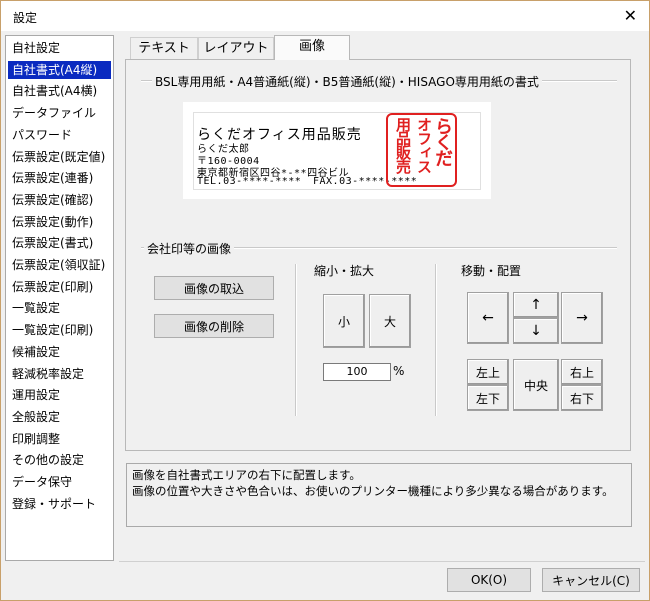  What do you see at coordinates (59, 504) in the screenshot?
I see `sidebar-item: 登録・サポート` at bounding box center [59, 504].